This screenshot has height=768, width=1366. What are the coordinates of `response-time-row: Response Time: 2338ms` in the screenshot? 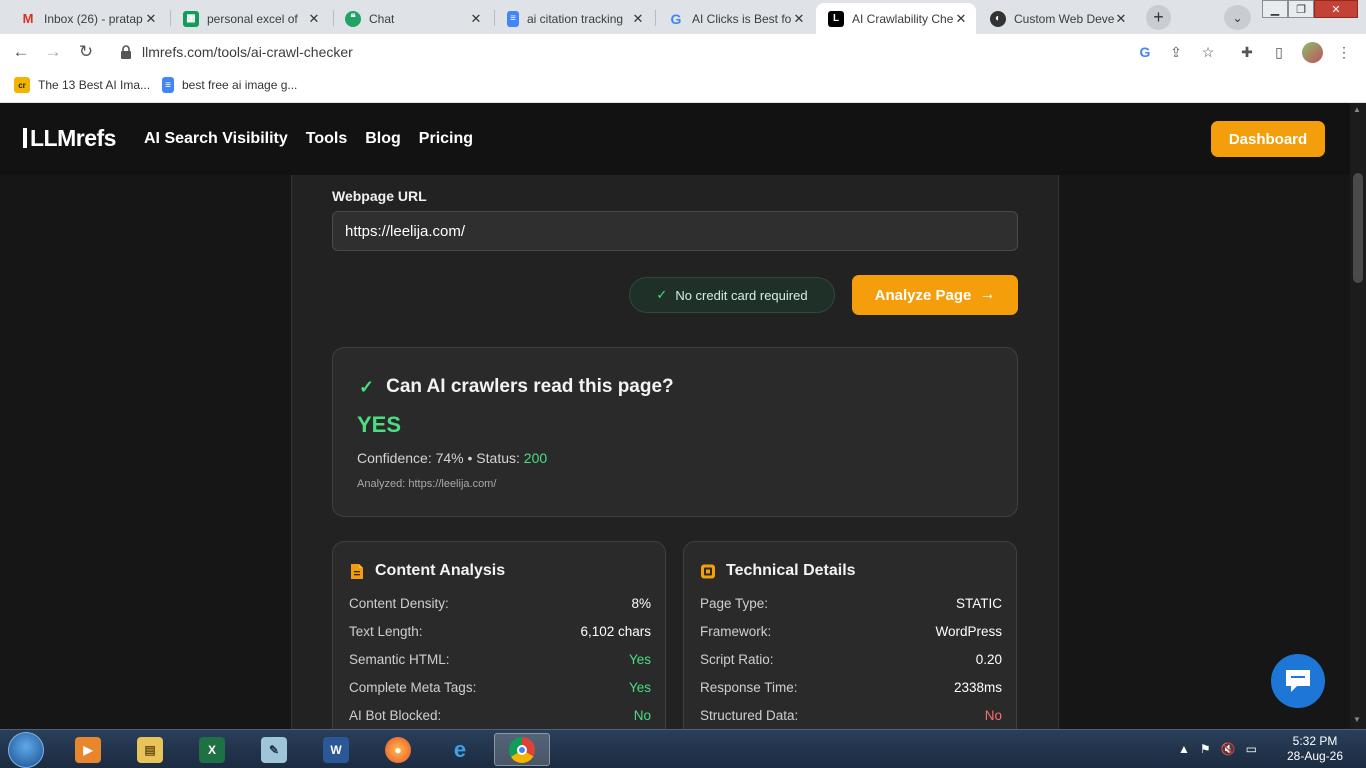 It's located at (851, 687).